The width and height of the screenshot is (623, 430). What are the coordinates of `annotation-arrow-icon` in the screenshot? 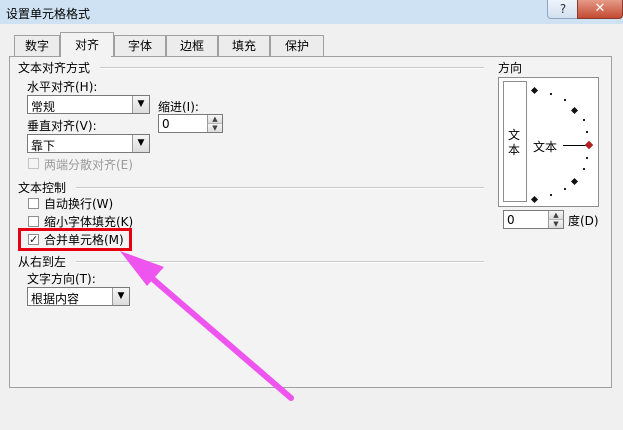 It's located at (207, 326).